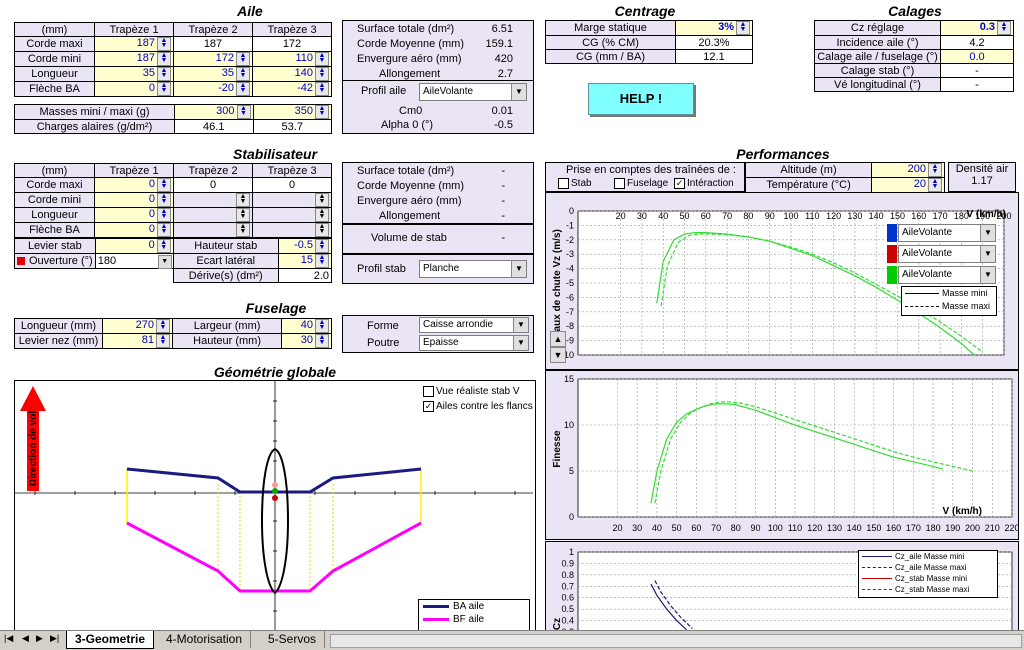 This screenshot has height=650, width=1024. I want to click on cz-reglage-input: 0.3 ▲ ▼, so click(977, 28).